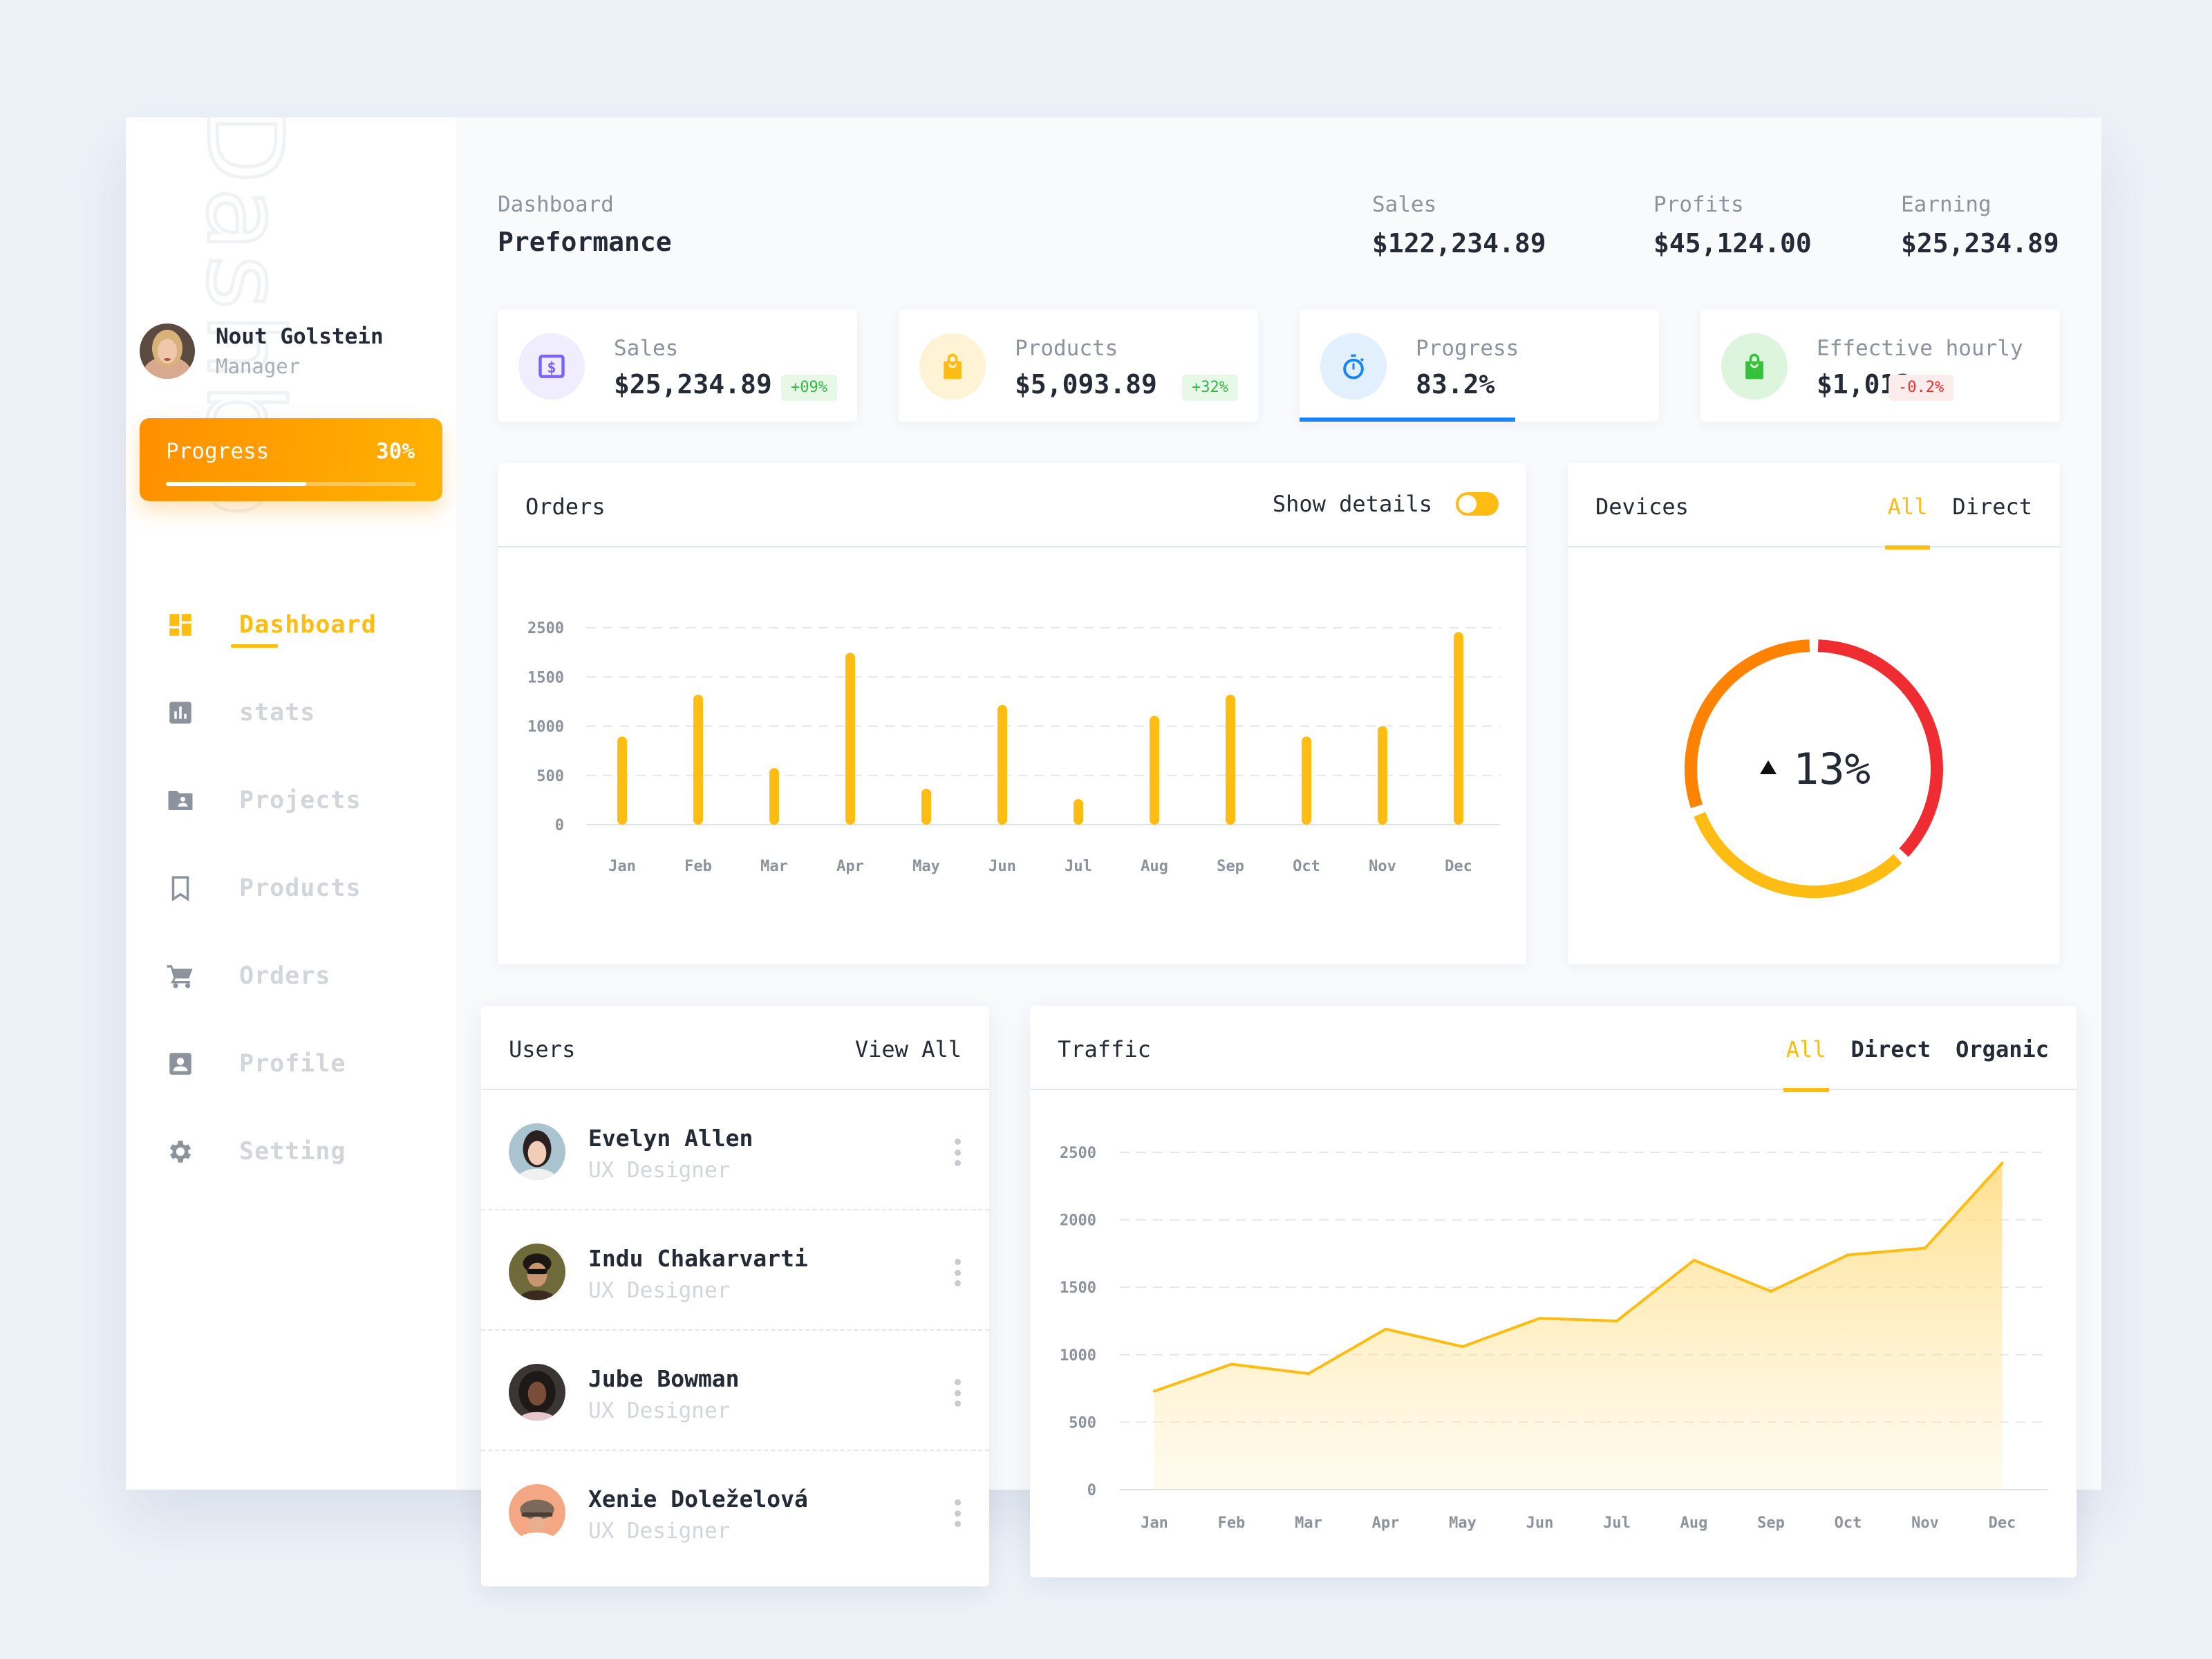 This screenshot has width=2212, height=1659. Describe the element at coordinates (908, 1049) in the screenshot. I see `view-all-link: View All` at that location.